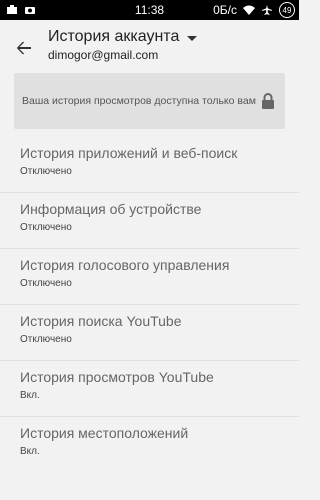  Describe the element at coordinates (268, 101) in the screenshot. I see `lock-icon` at that location.